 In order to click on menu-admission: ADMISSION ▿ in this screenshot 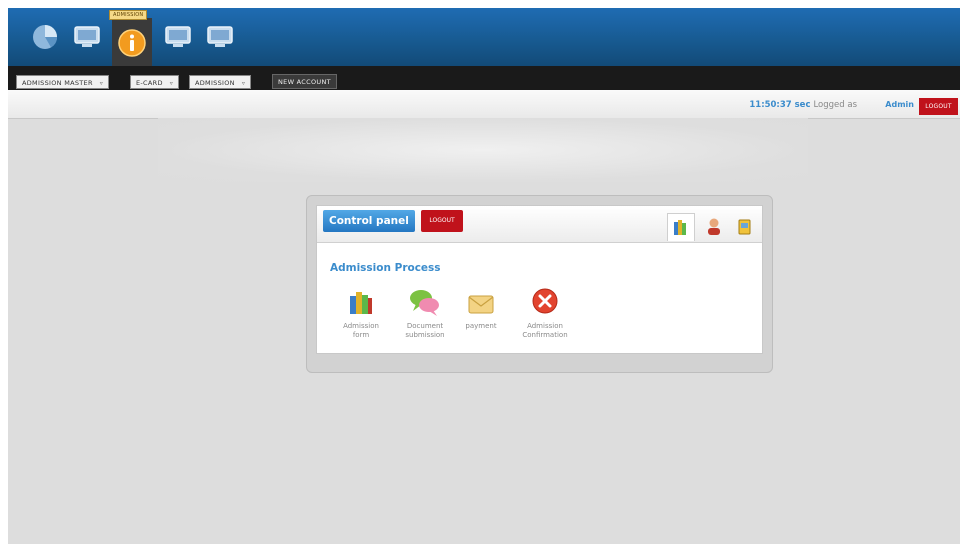, I will do `click(220, 82)`.